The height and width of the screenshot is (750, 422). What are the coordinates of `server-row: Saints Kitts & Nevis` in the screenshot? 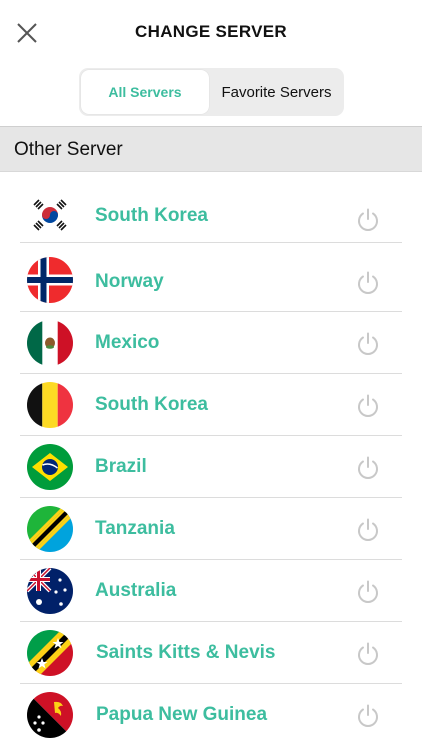 It's located at (211, 653).